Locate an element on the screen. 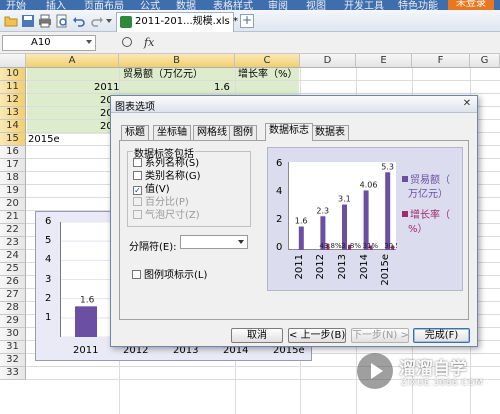  menu-item-developer: 开发工具 is located at coordinates (364, 5).